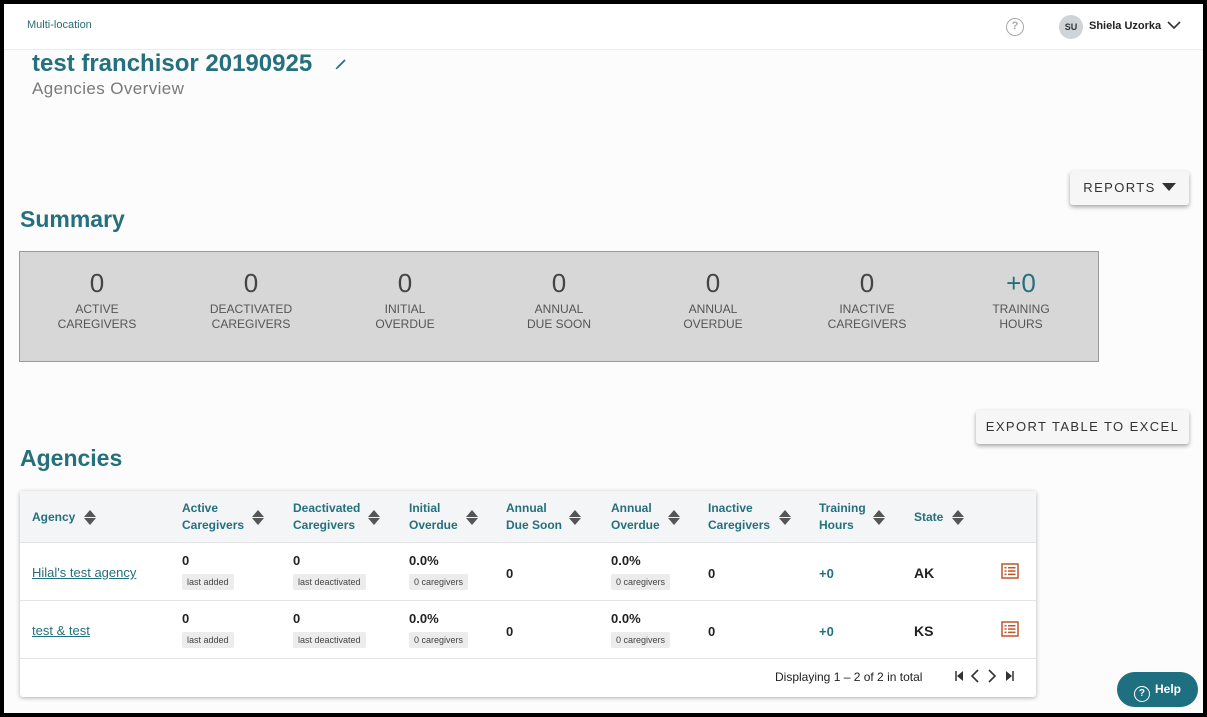 This screenshot has width=1207, height=717. Describe the element at coordinates (1082, 427) in the screenshot. I see `export-table-to-excel-button: EXPORT TABLE TO EXCEL` at that location.